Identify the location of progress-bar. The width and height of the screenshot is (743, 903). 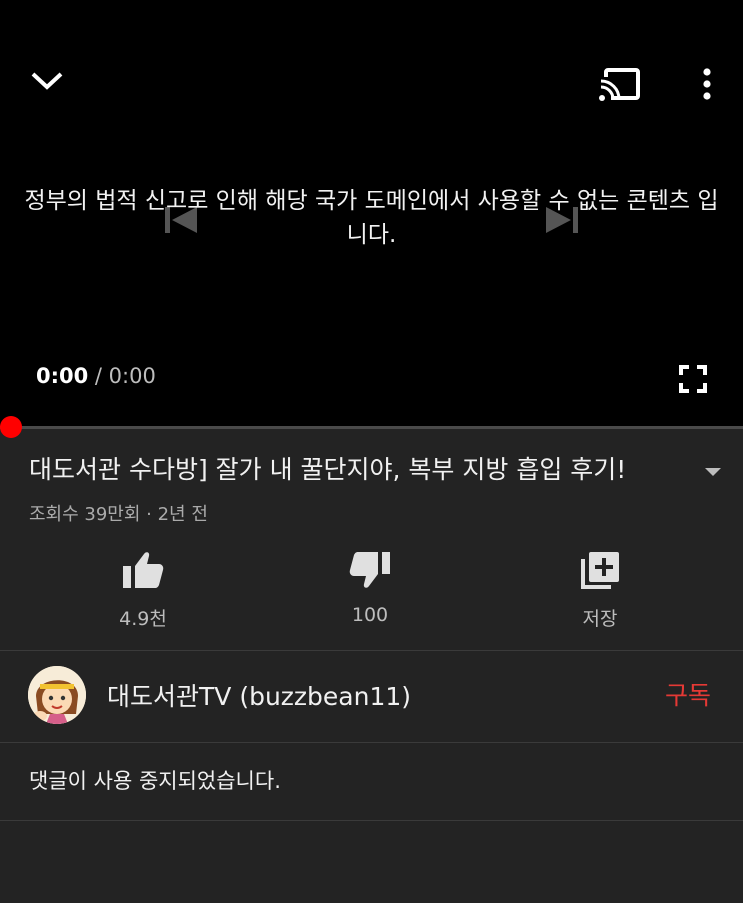
(371, 427).